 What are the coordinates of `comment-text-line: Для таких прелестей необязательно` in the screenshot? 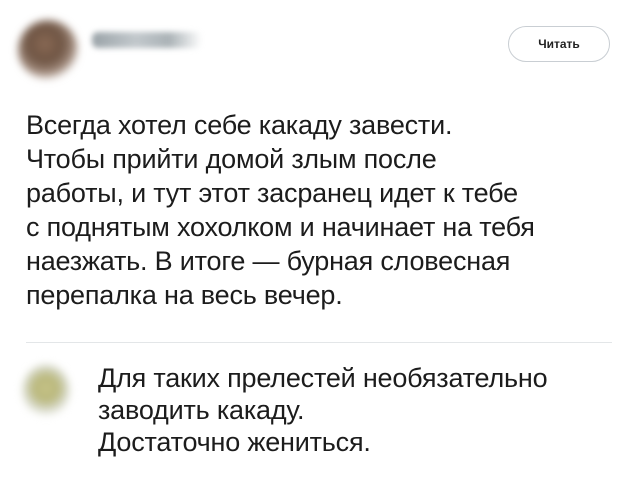 It's located at (323, 378).